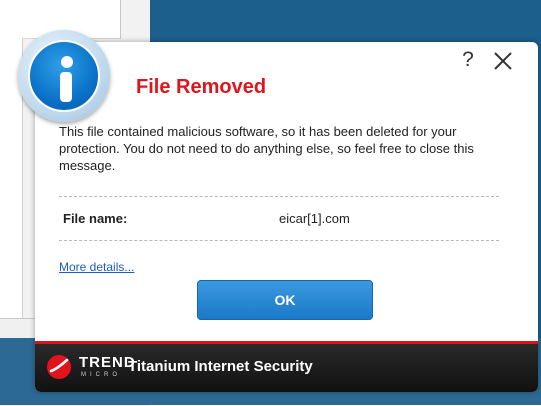  Describe the element at coordinates (101, 375) in the screenshot. I see `brand-subtext: MICRO` at that location.